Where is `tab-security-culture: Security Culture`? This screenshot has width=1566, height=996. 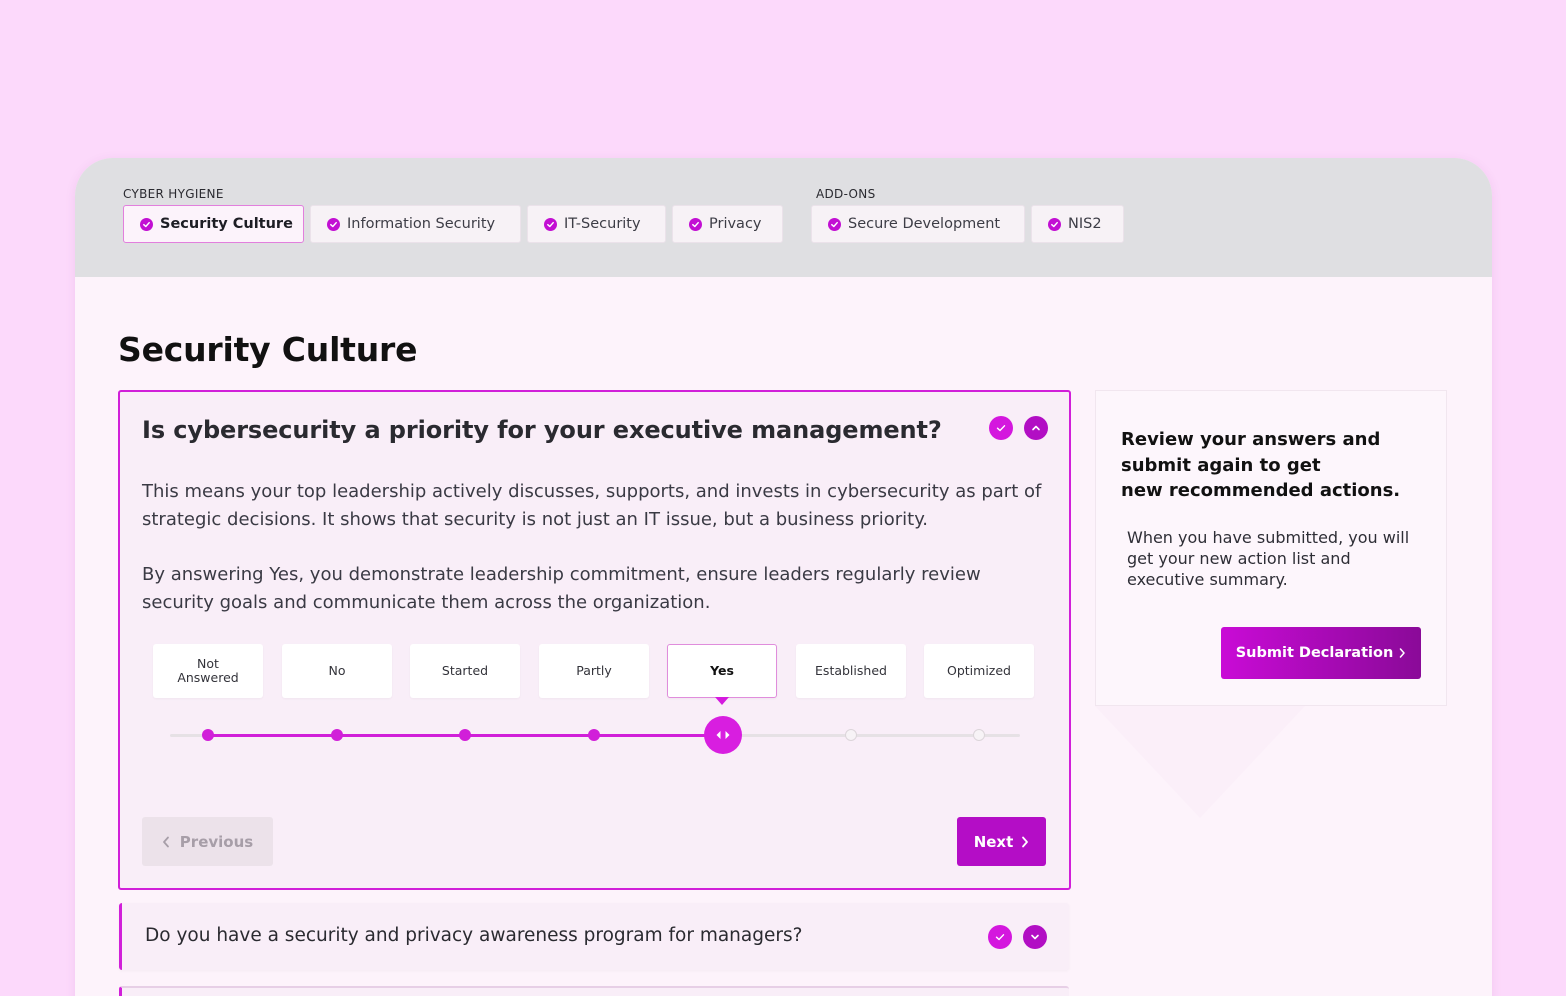
tab-security-culture: Security Culture is located at coordinates (213, 224).